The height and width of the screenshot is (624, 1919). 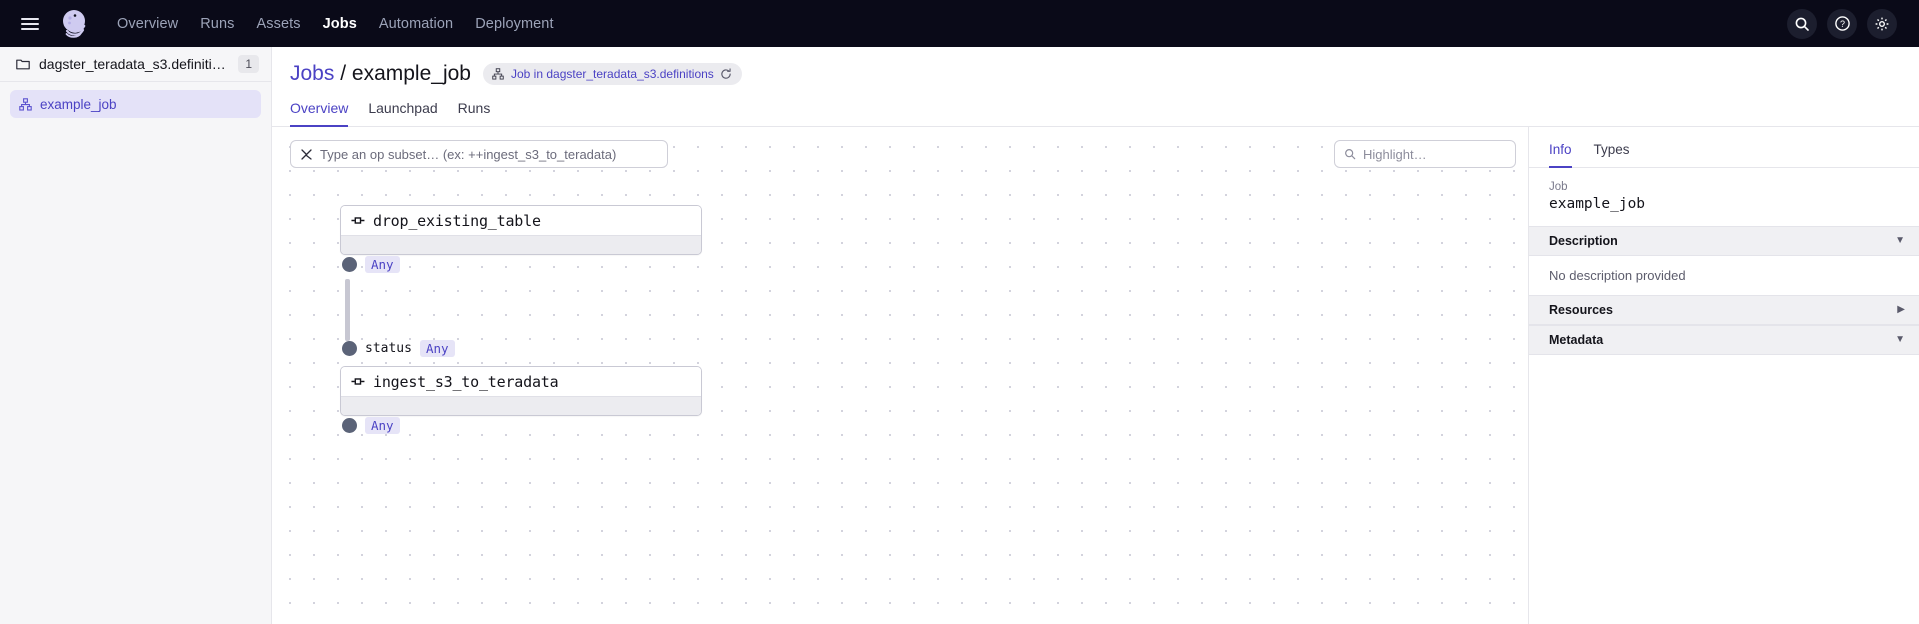 I want to click on breadcrumb-jobs-link: Jobs, so click(x=312, y=73).